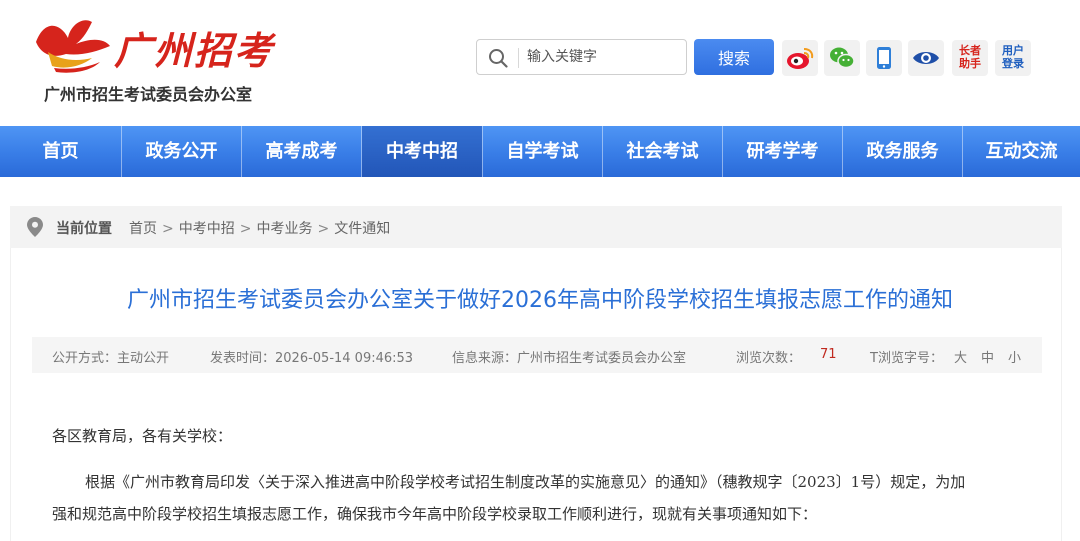 The height and width of the screenshot is (541, 1080). What do you see at coordinates (902, 151) in the screenshot?
I see `nav-item-government-services: 政务服务` at bounding box center [902, 151].